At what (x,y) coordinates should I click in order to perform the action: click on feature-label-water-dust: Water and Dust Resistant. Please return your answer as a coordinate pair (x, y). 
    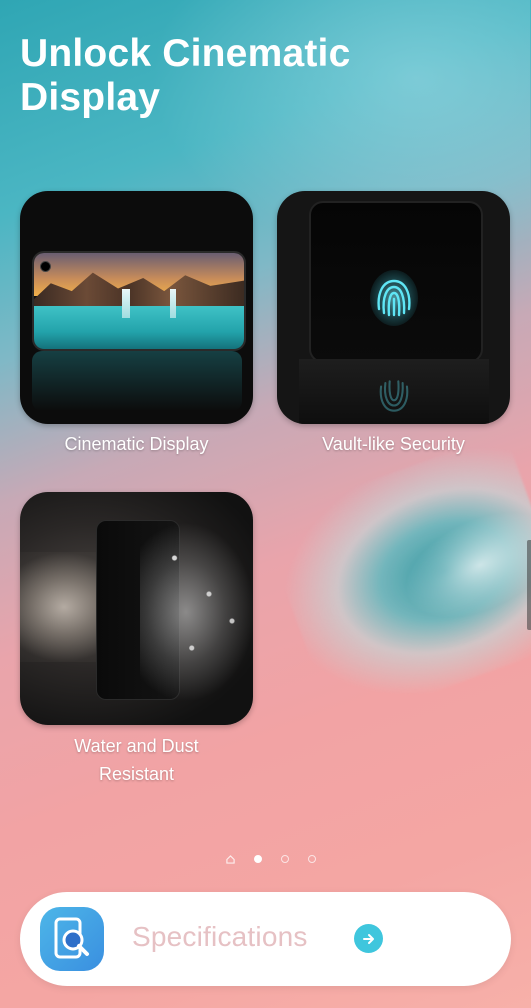
    Looking at the image, I should click on (136, 760).